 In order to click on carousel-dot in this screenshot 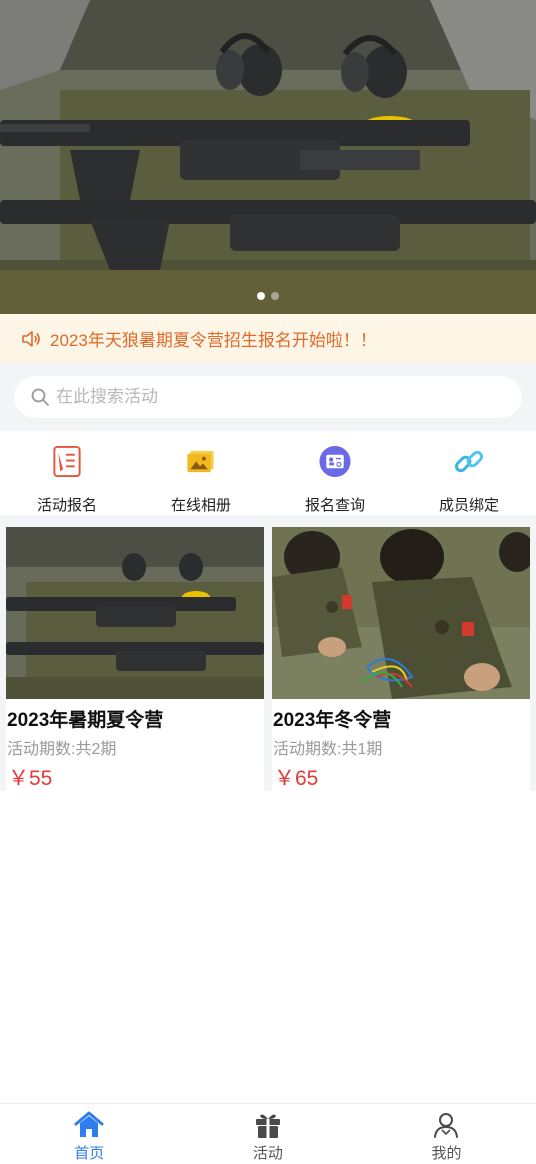, I will do `click(275, 296)`.